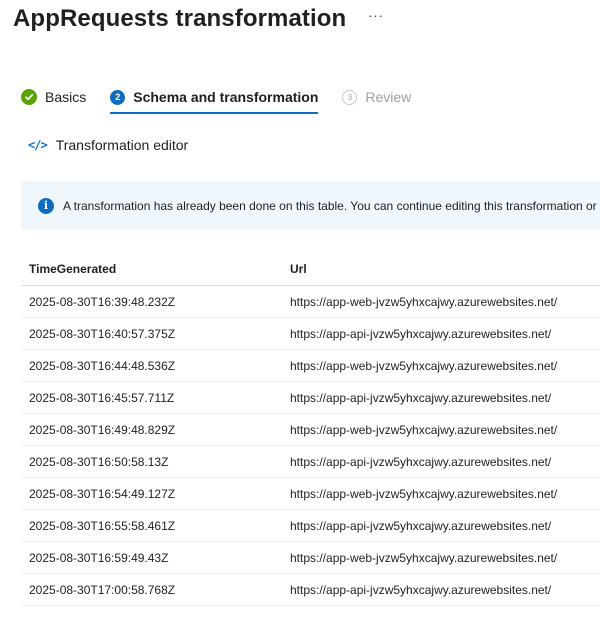 This screenshot has width=600, height=627. I want to click on cell-timegenerated: 2025-08-30T16:55:58.461Z, so click(102, 525).